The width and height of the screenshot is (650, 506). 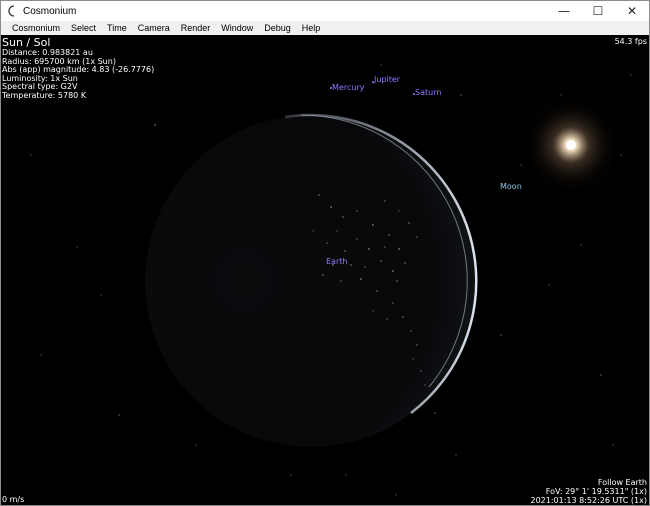 What do you see at coordinates (348, 87) in the screenshot?
I see `mercury-label: Mercury` at bounding box center [348, 87].